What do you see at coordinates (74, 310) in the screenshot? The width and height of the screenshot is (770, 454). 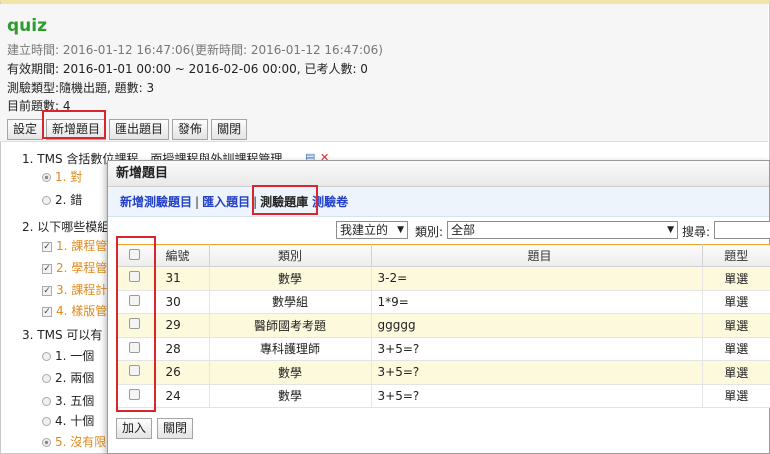 I see `question-2-option-4: ✓ 4. 樣版管` at bounding box center [74, 310].